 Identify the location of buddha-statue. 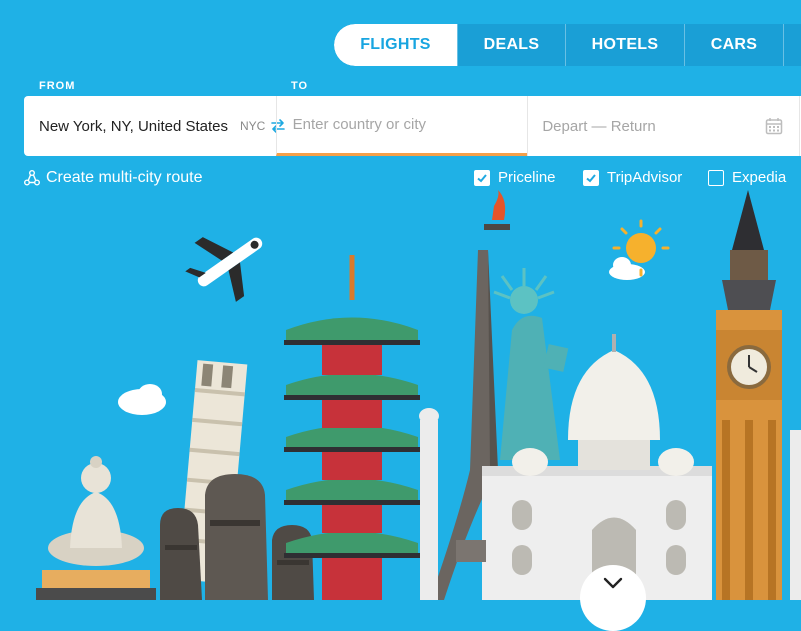
(96, 528).